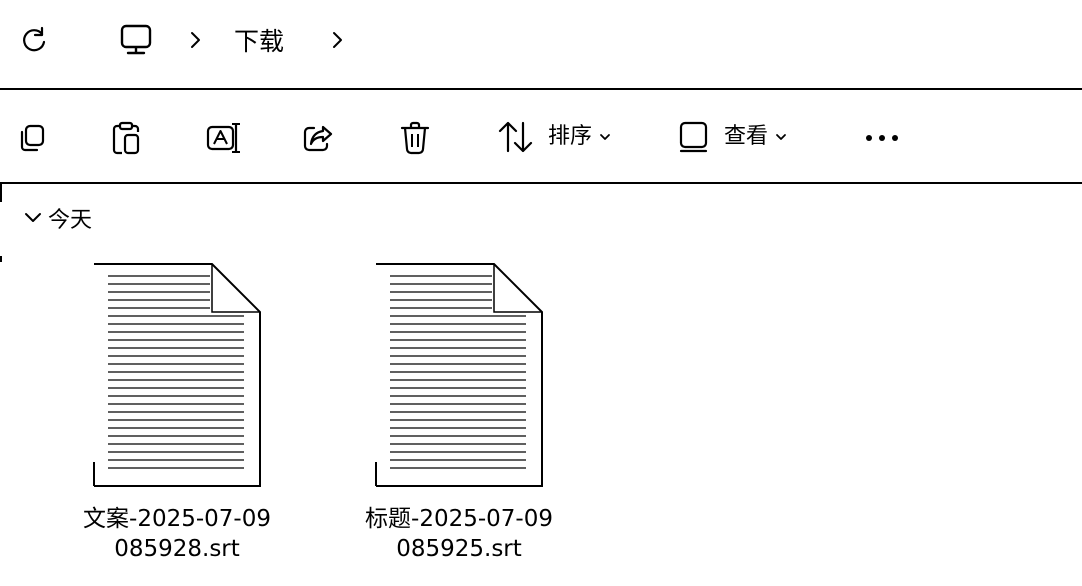 This screenshot has width=1082, height=586. I want to click on file-item: 文案-2025-07-09 085928.srt, so click(172, 424).